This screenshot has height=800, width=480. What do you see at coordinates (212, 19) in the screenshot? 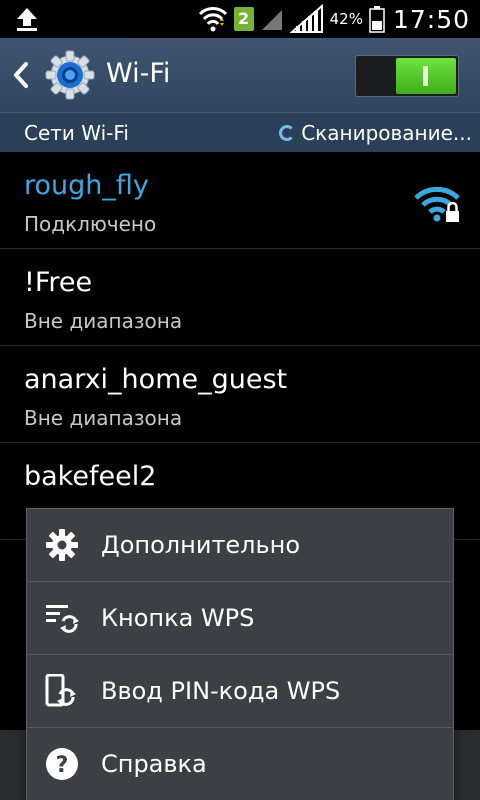
I see `wifi-status-icon` at bounding box center [212, 19].